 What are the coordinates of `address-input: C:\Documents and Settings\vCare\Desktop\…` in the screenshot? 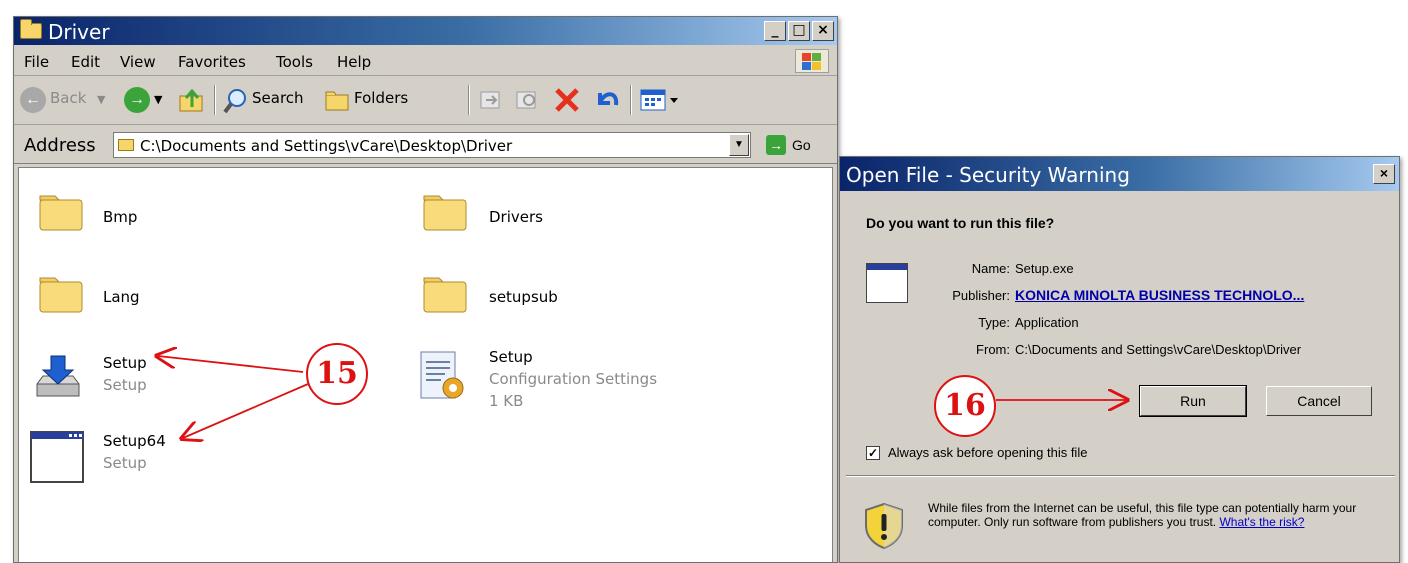 It's located at (432, 145).